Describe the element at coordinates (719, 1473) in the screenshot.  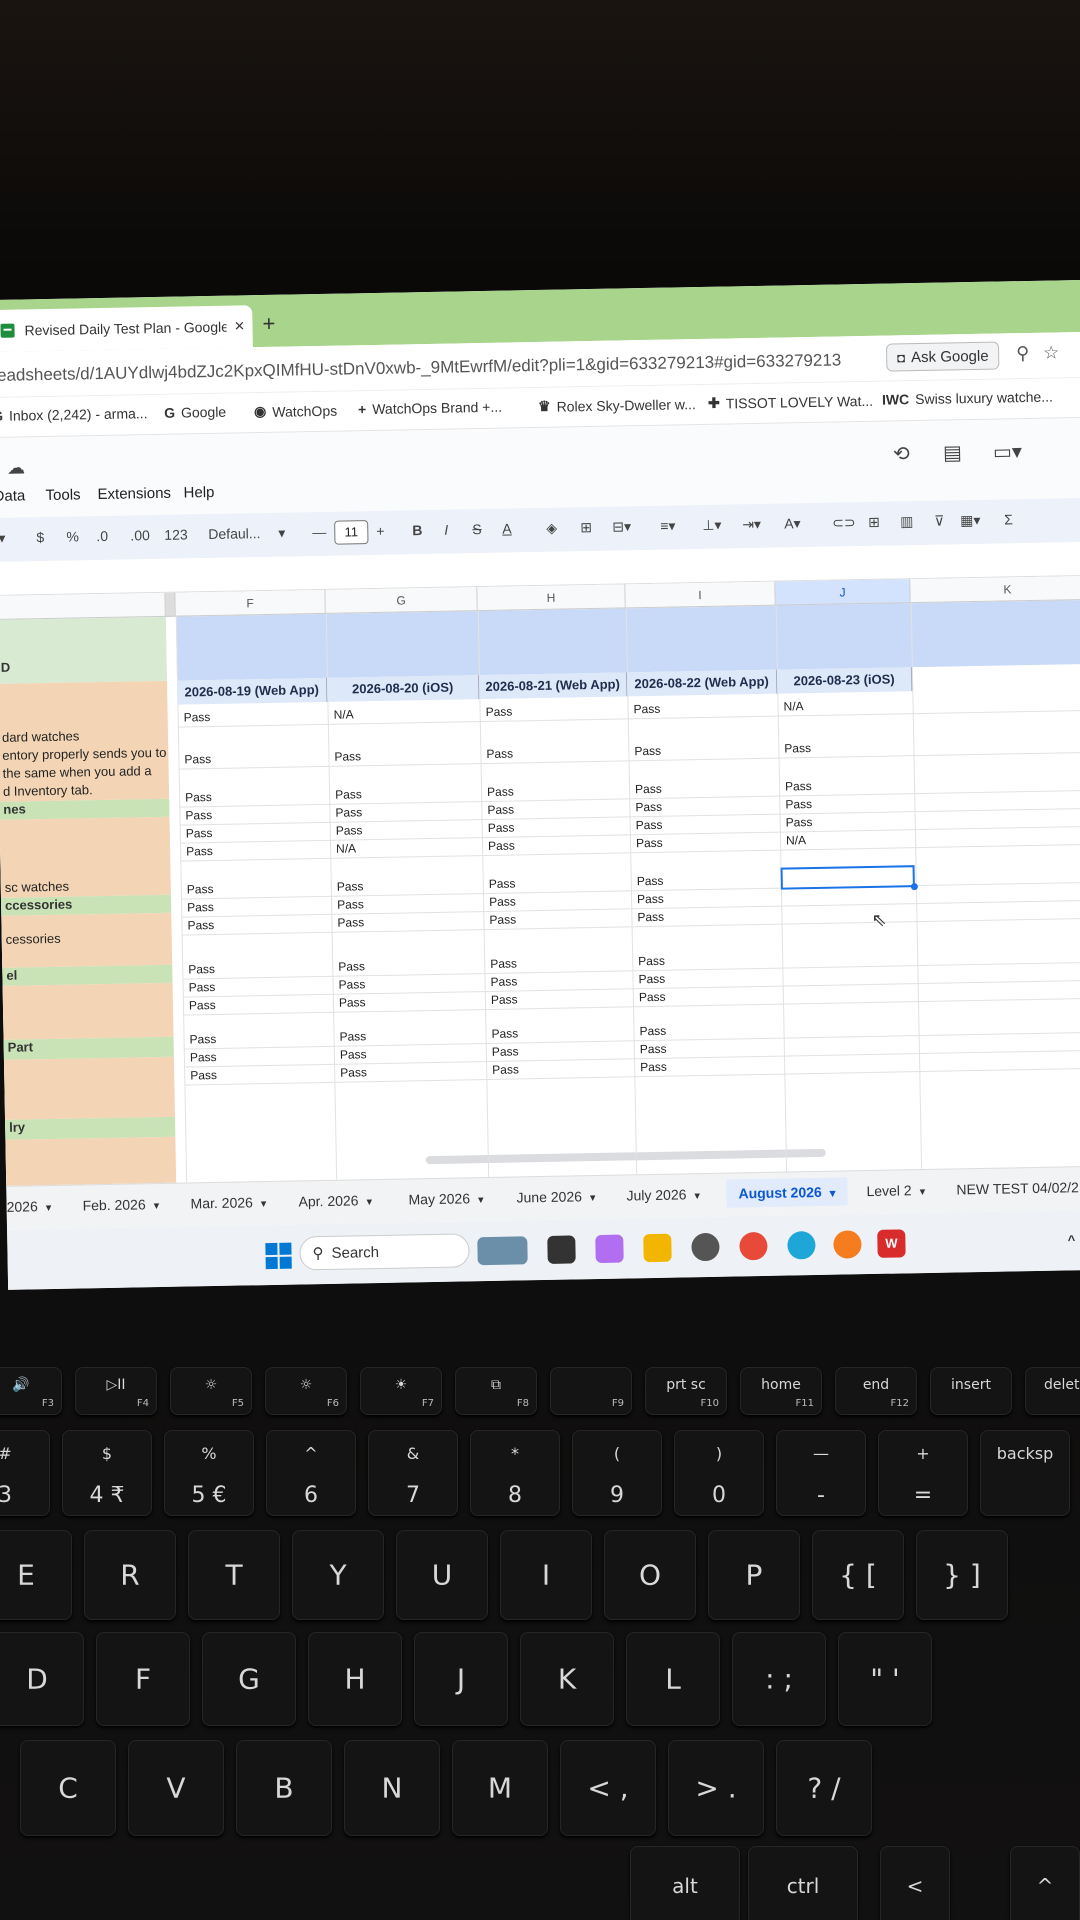
I see `number-key: ) 0` at that location.